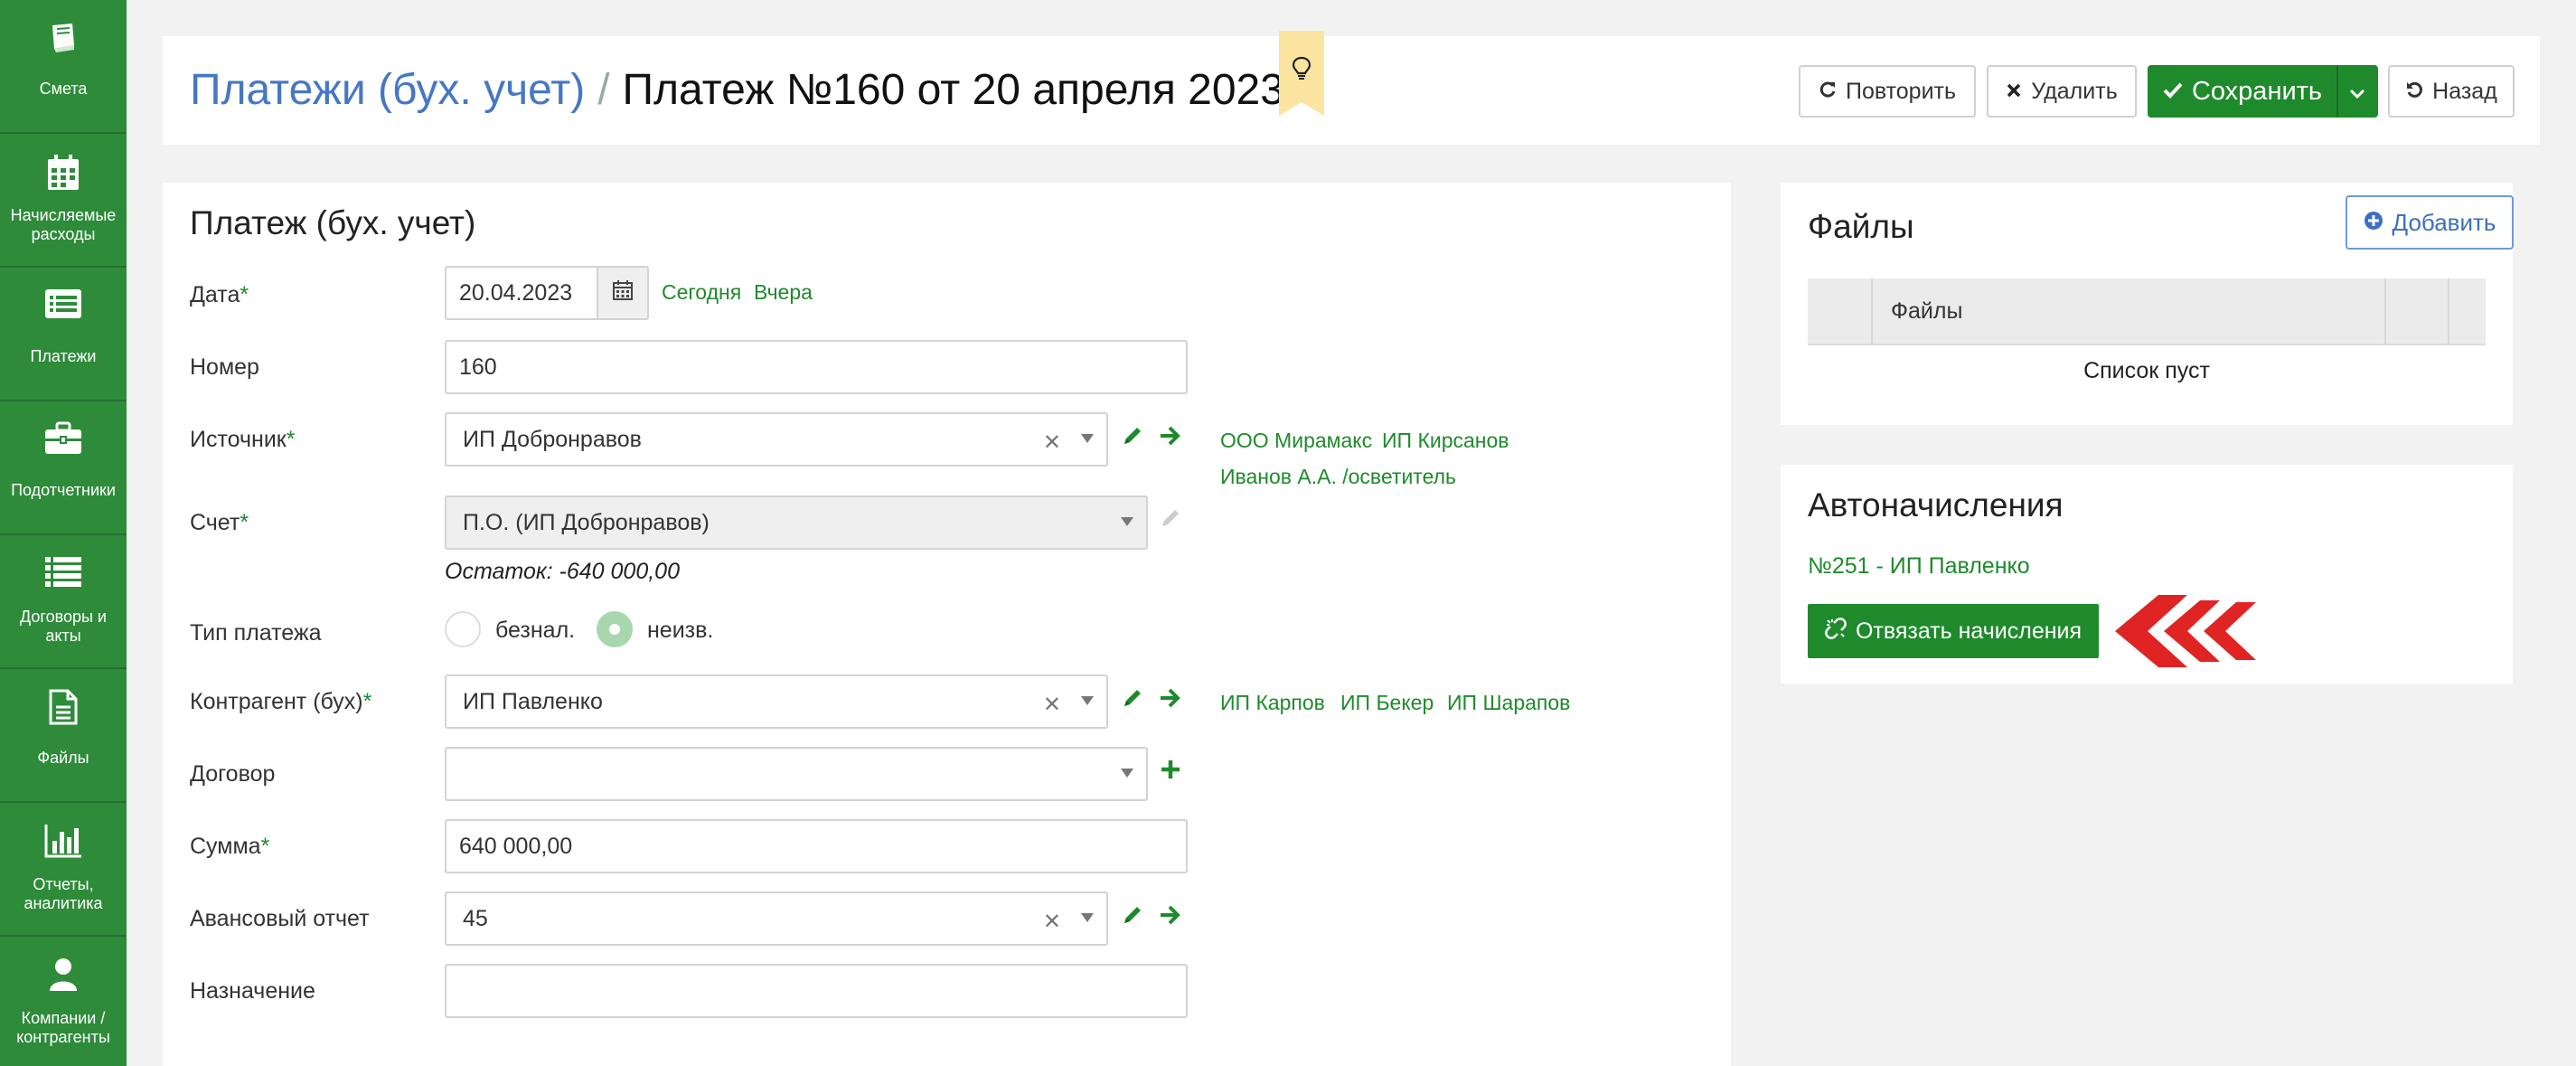 This screenshot has width=2576, height=1066. Describe the element at coordinates (1387, 703) in the screenshot. I see `counterparty-suggestion: ИП Бекер` at that location.